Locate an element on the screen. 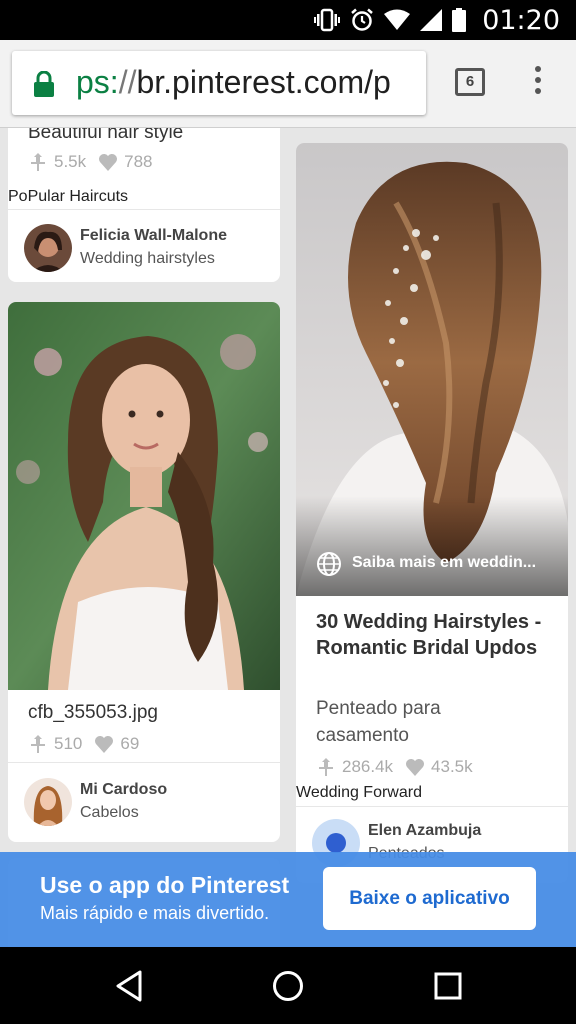 Image resolution: width=576 pixels, height=1024 pixels. pinner-name: Felicia Wall-Malone is located at coordinates (153, 235).